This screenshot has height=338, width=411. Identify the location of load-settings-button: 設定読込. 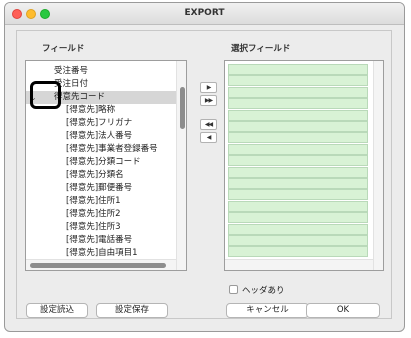
(57, 310).